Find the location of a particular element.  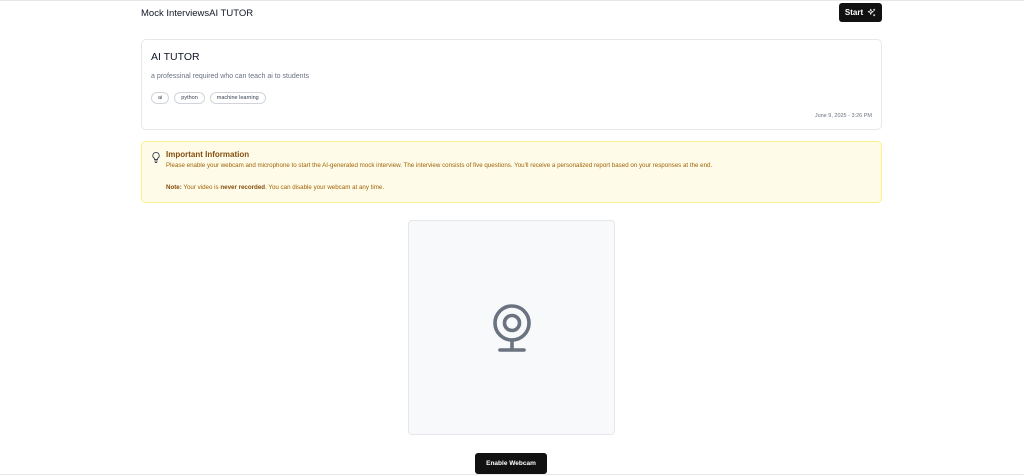

interview-date: June 9, 2025 - 3:26 PM is located at coordinates (843, 116).